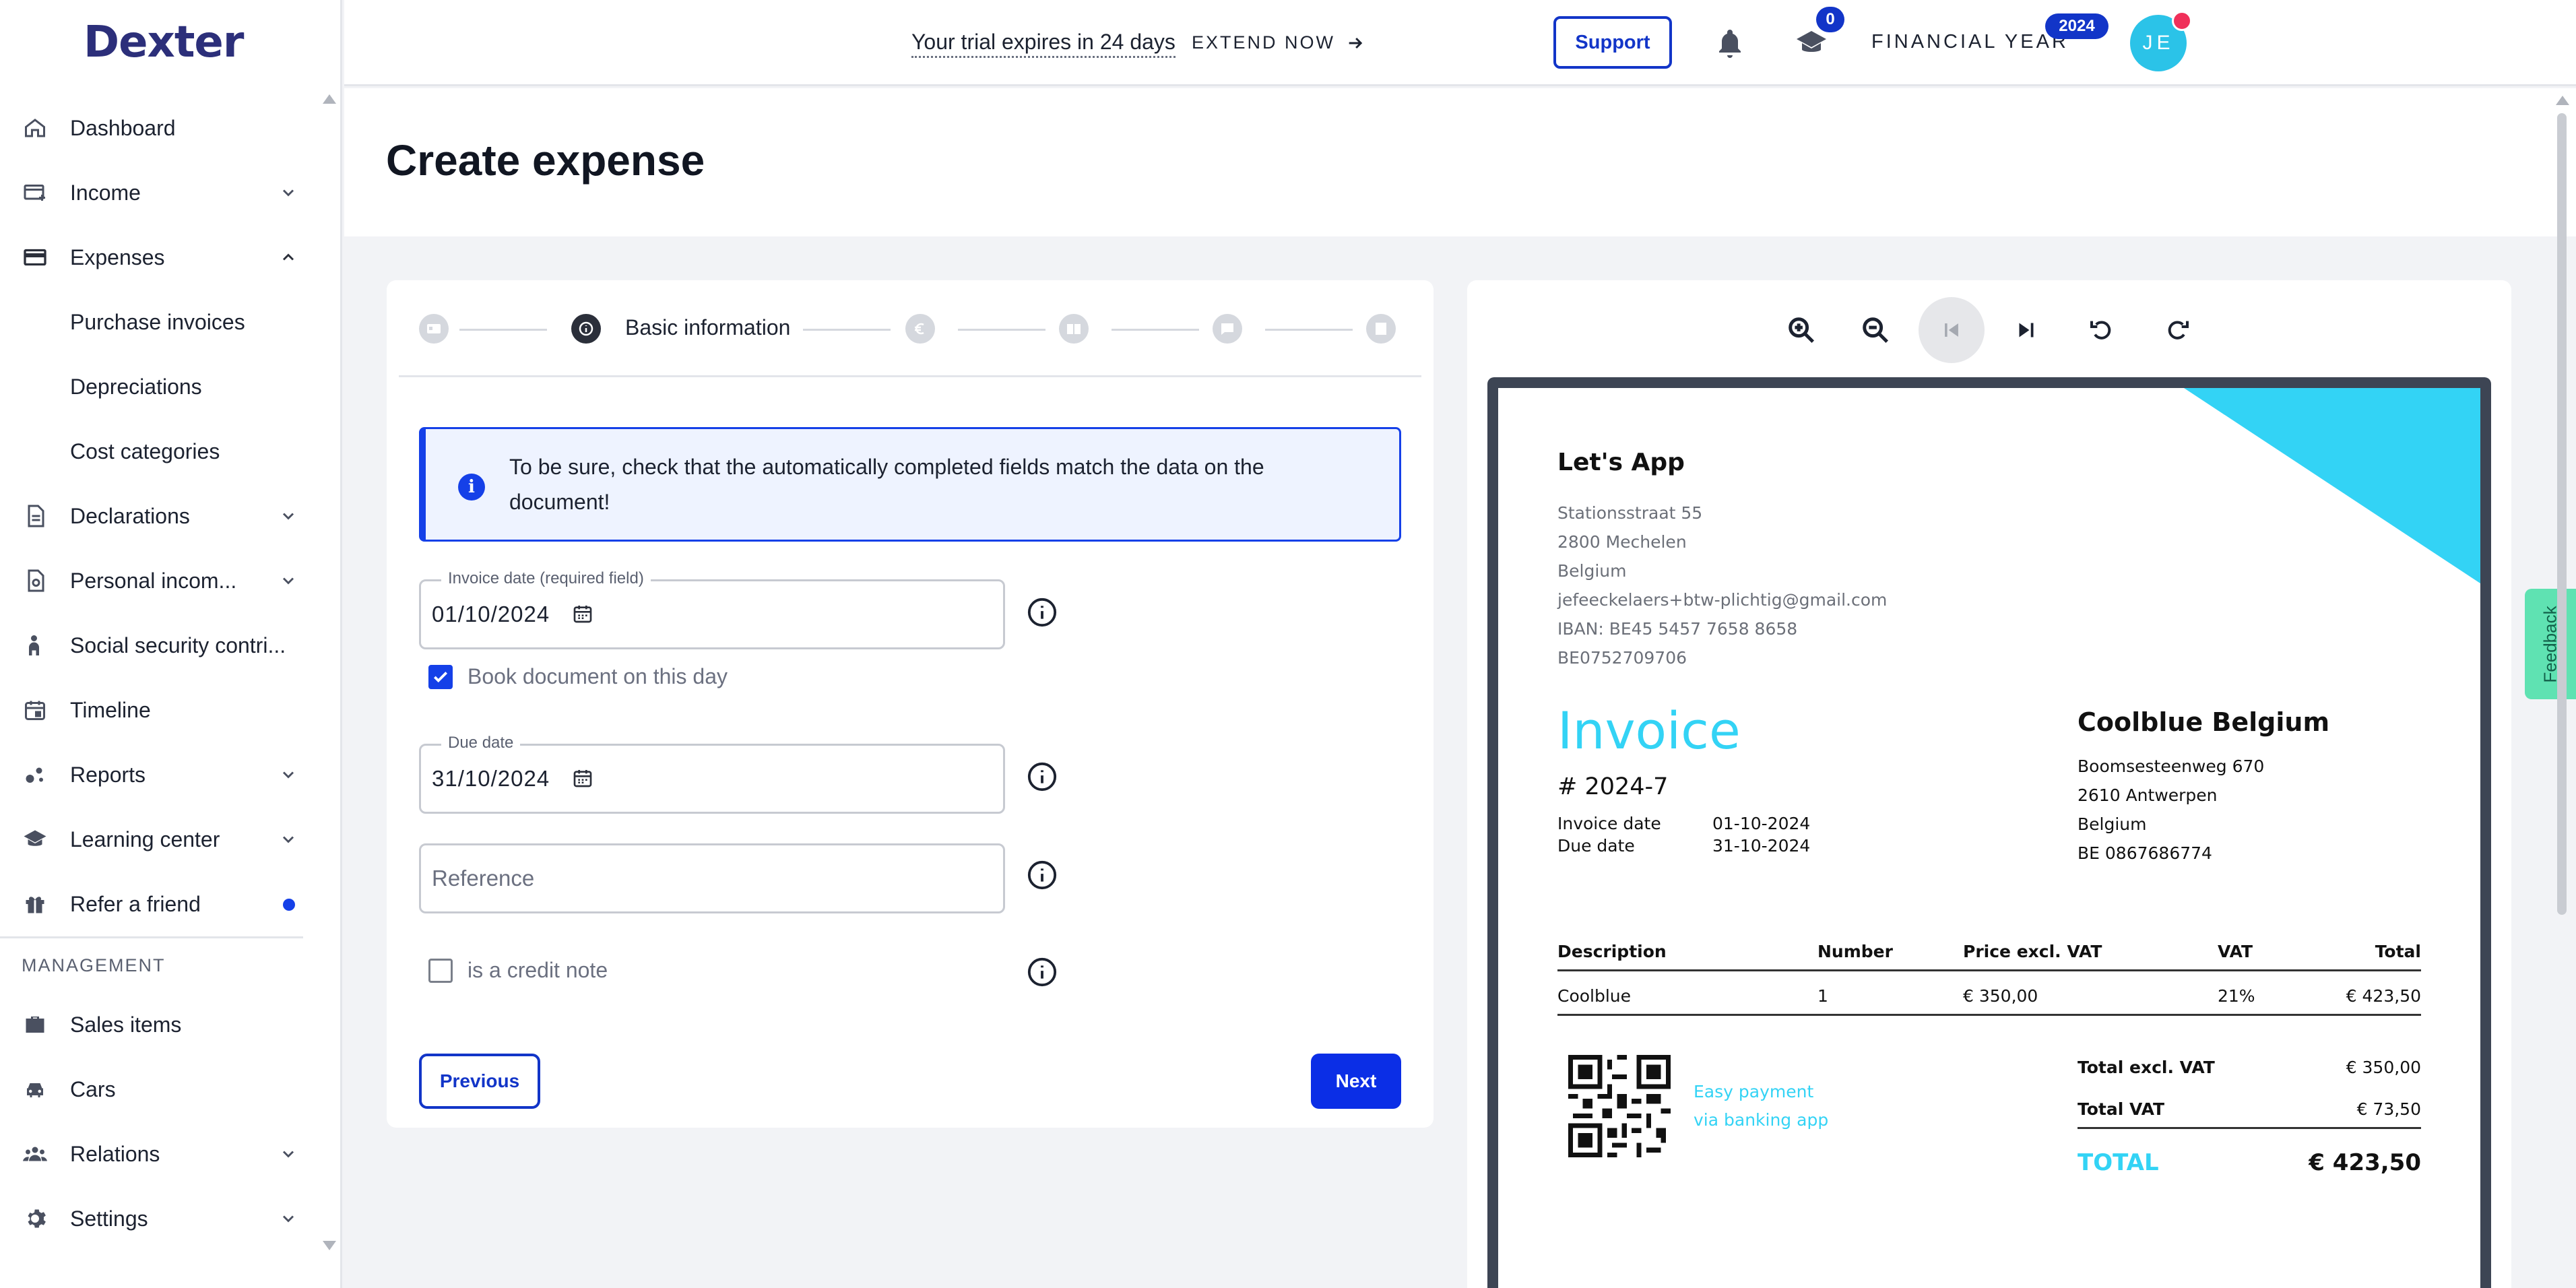  I want to click on arrow-right-icon, so click(1356, 43).